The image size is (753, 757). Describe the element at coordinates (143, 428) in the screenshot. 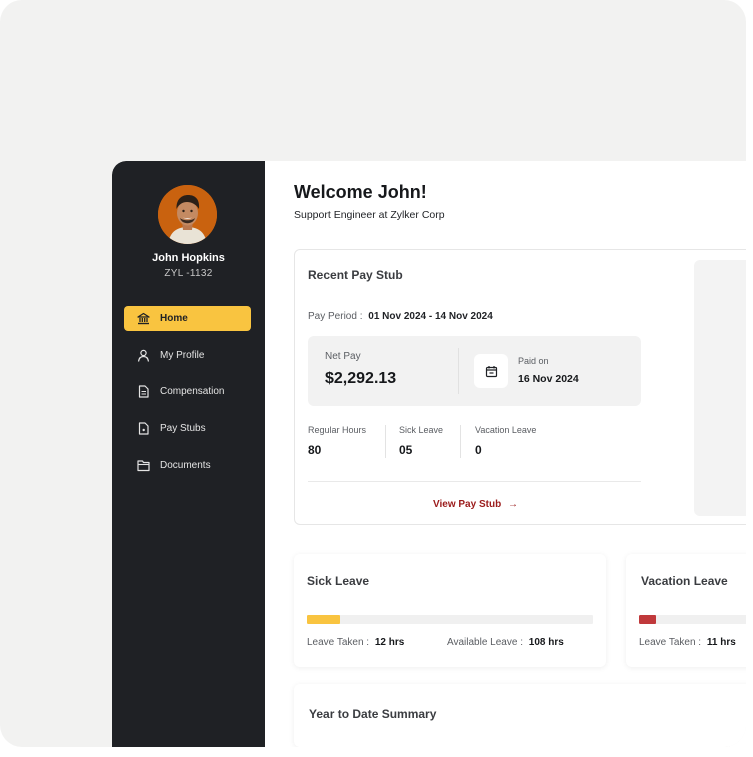

I see `file-dollar-icon` at that location.